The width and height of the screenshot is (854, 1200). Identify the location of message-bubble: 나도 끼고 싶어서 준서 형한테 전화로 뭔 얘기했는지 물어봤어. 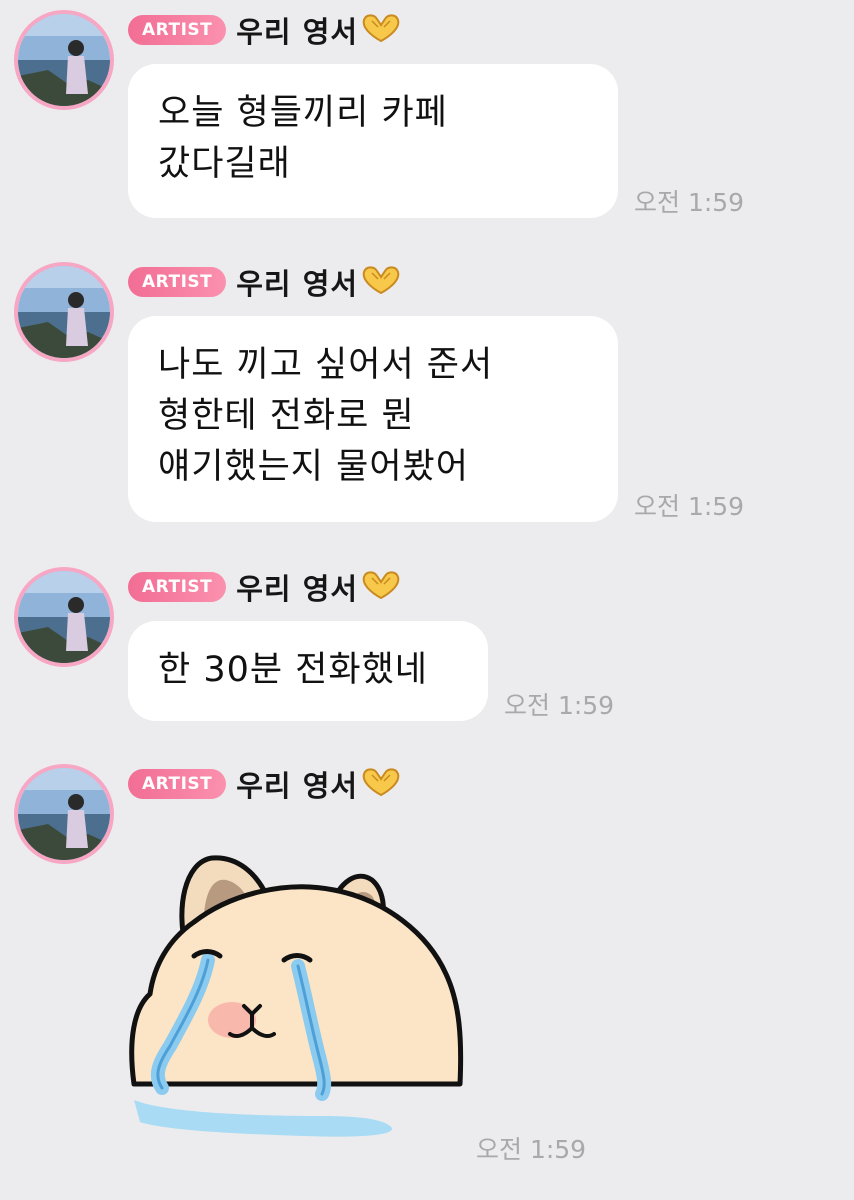
(373, 419).